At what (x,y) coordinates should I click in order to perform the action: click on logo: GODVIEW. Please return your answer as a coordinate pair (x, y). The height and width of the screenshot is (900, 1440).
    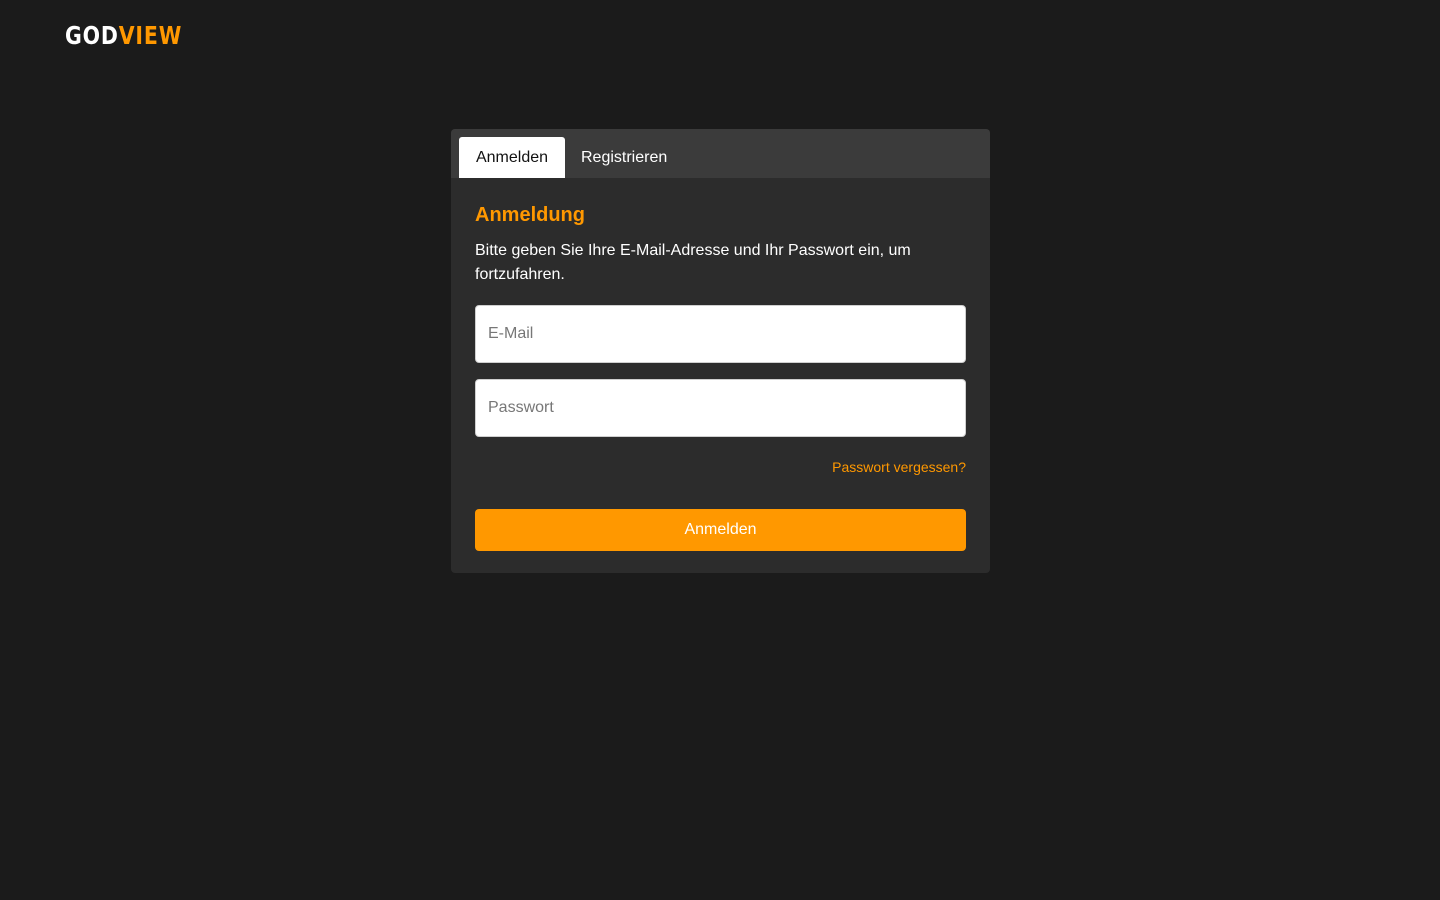
    Looking at the image, I should click on (123, 36).